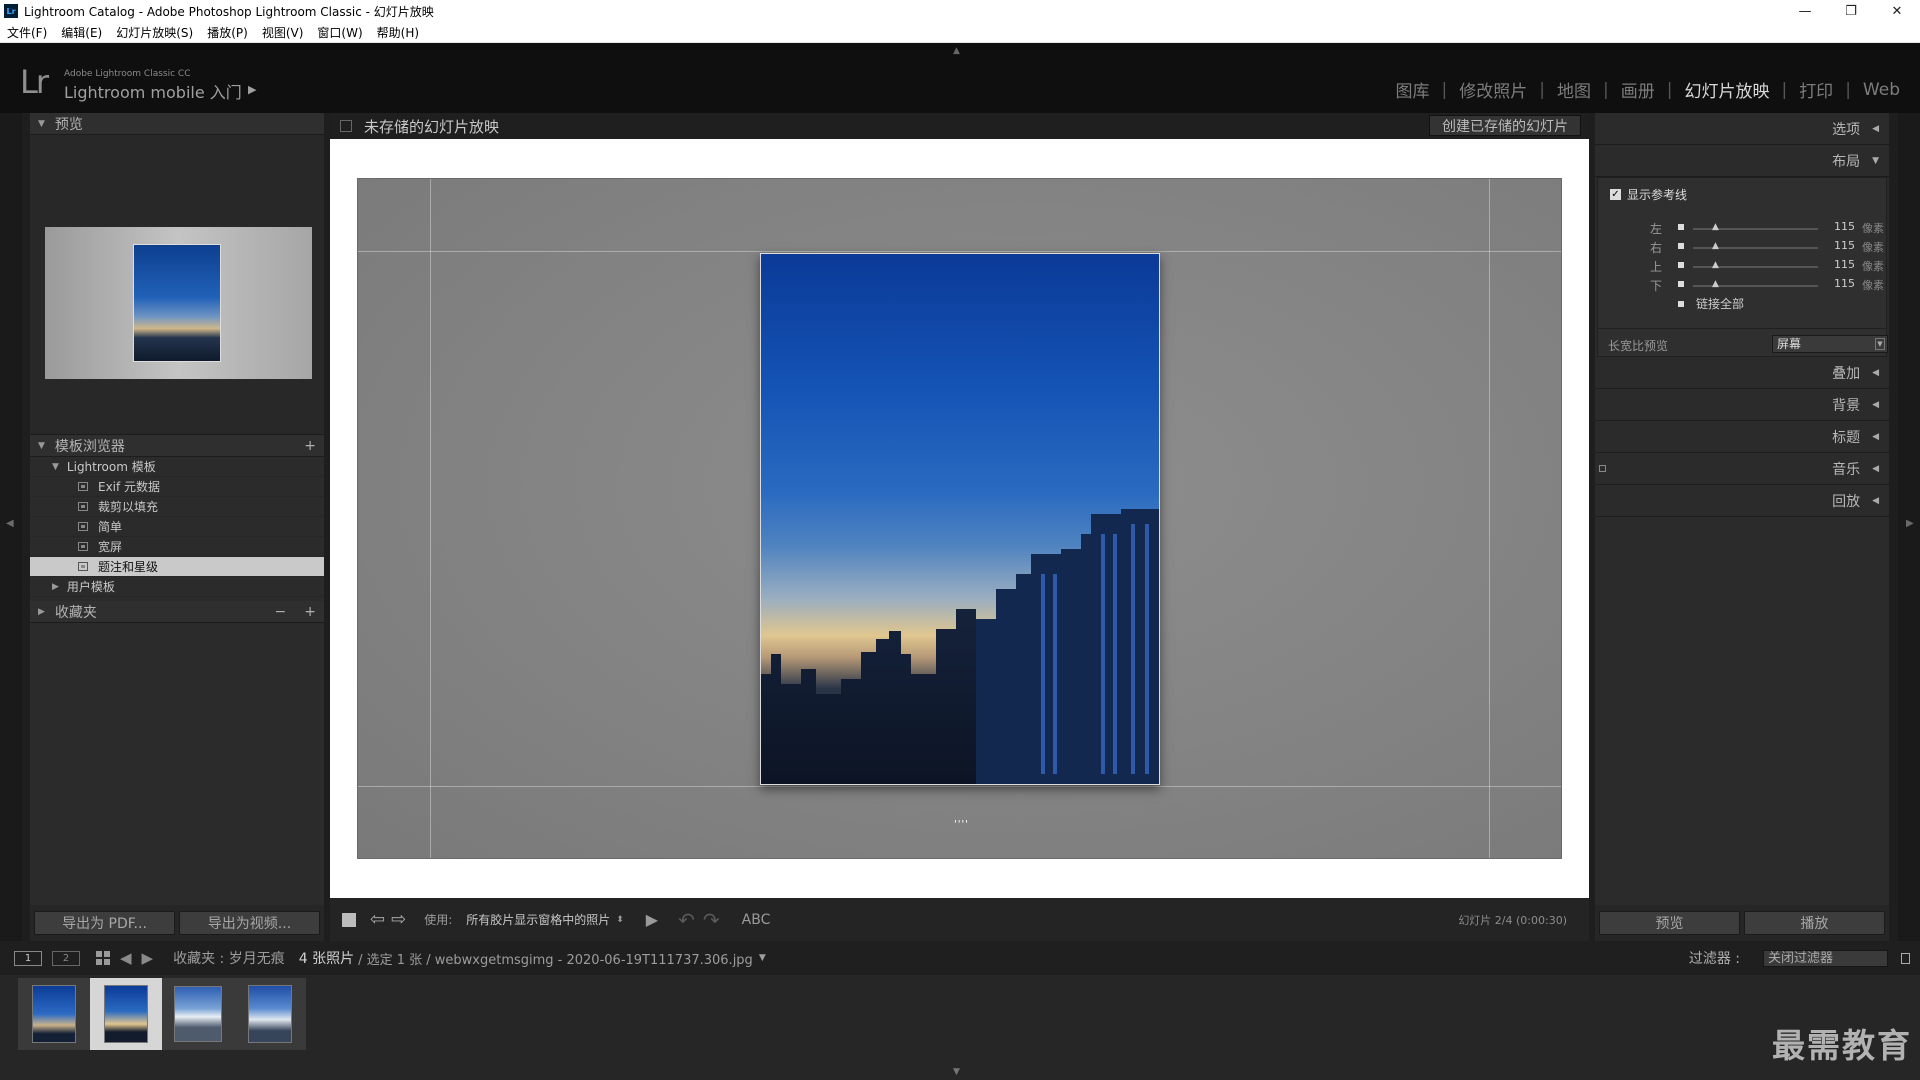 The image size is (1920, 1080). I want to click on guide-left, so click(430, 518).